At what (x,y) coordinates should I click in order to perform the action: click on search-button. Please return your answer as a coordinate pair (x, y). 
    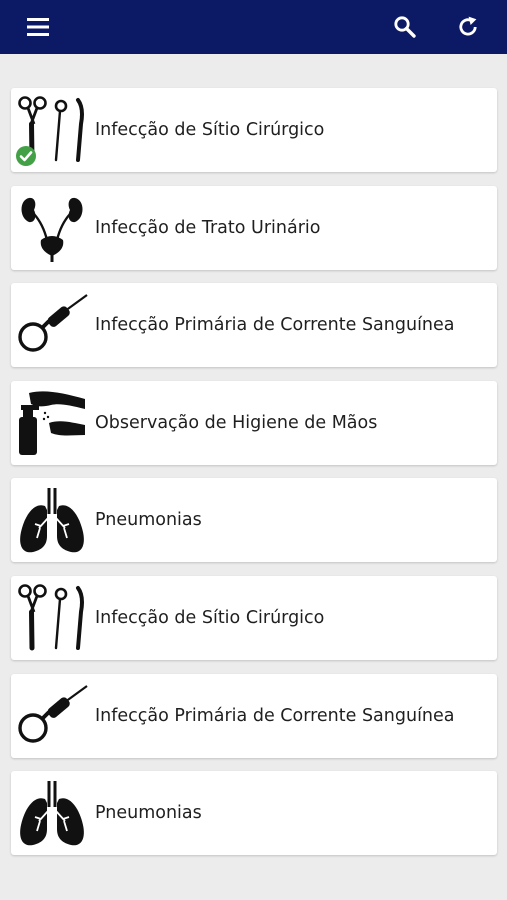
    Looking at the image, I should click on (405, 27).